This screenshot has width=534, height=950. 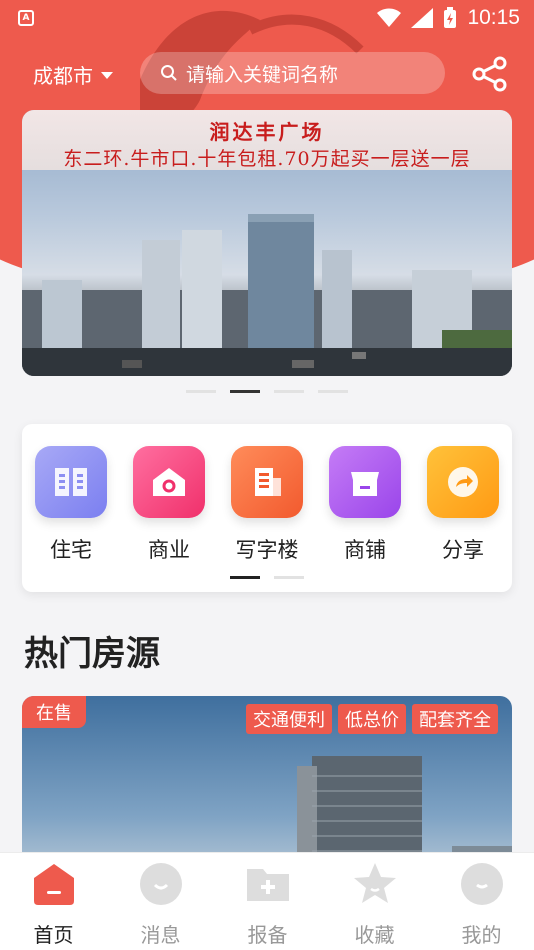 What do you see at coordinates (54, 884) in the screenshot?
I see `home-icon` at bounding box center [54, 884].